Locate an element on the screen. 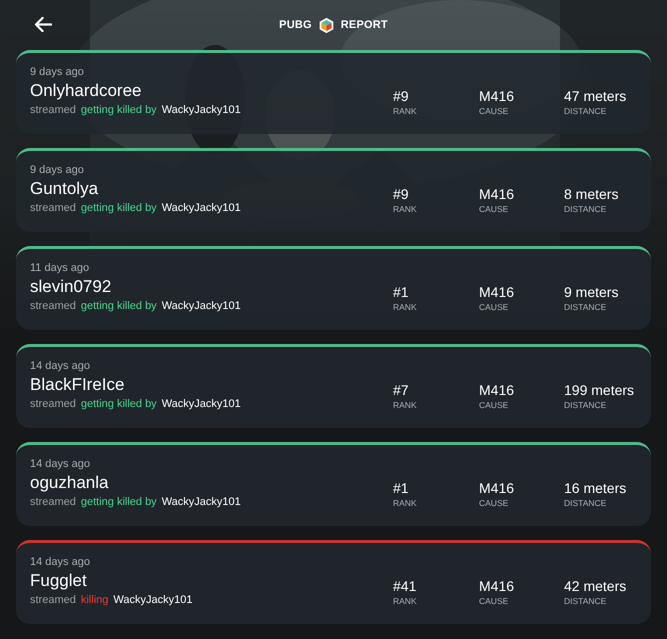 This screenshot has width=667, height=639. player-name: slevin0792 is located at coordinates (71, 287).